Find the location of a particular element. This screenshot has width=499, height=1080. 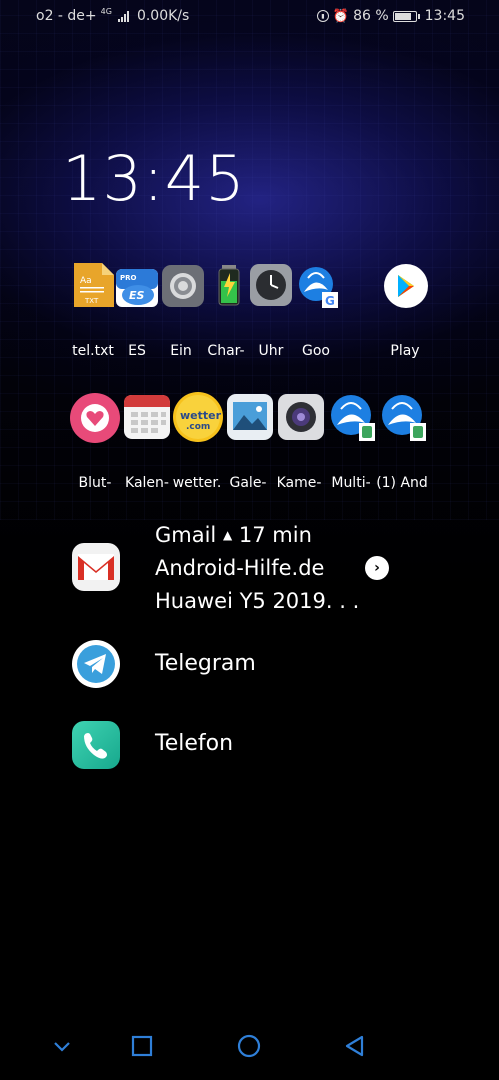

battery-charge-icon is located at coordinates (232, 285).